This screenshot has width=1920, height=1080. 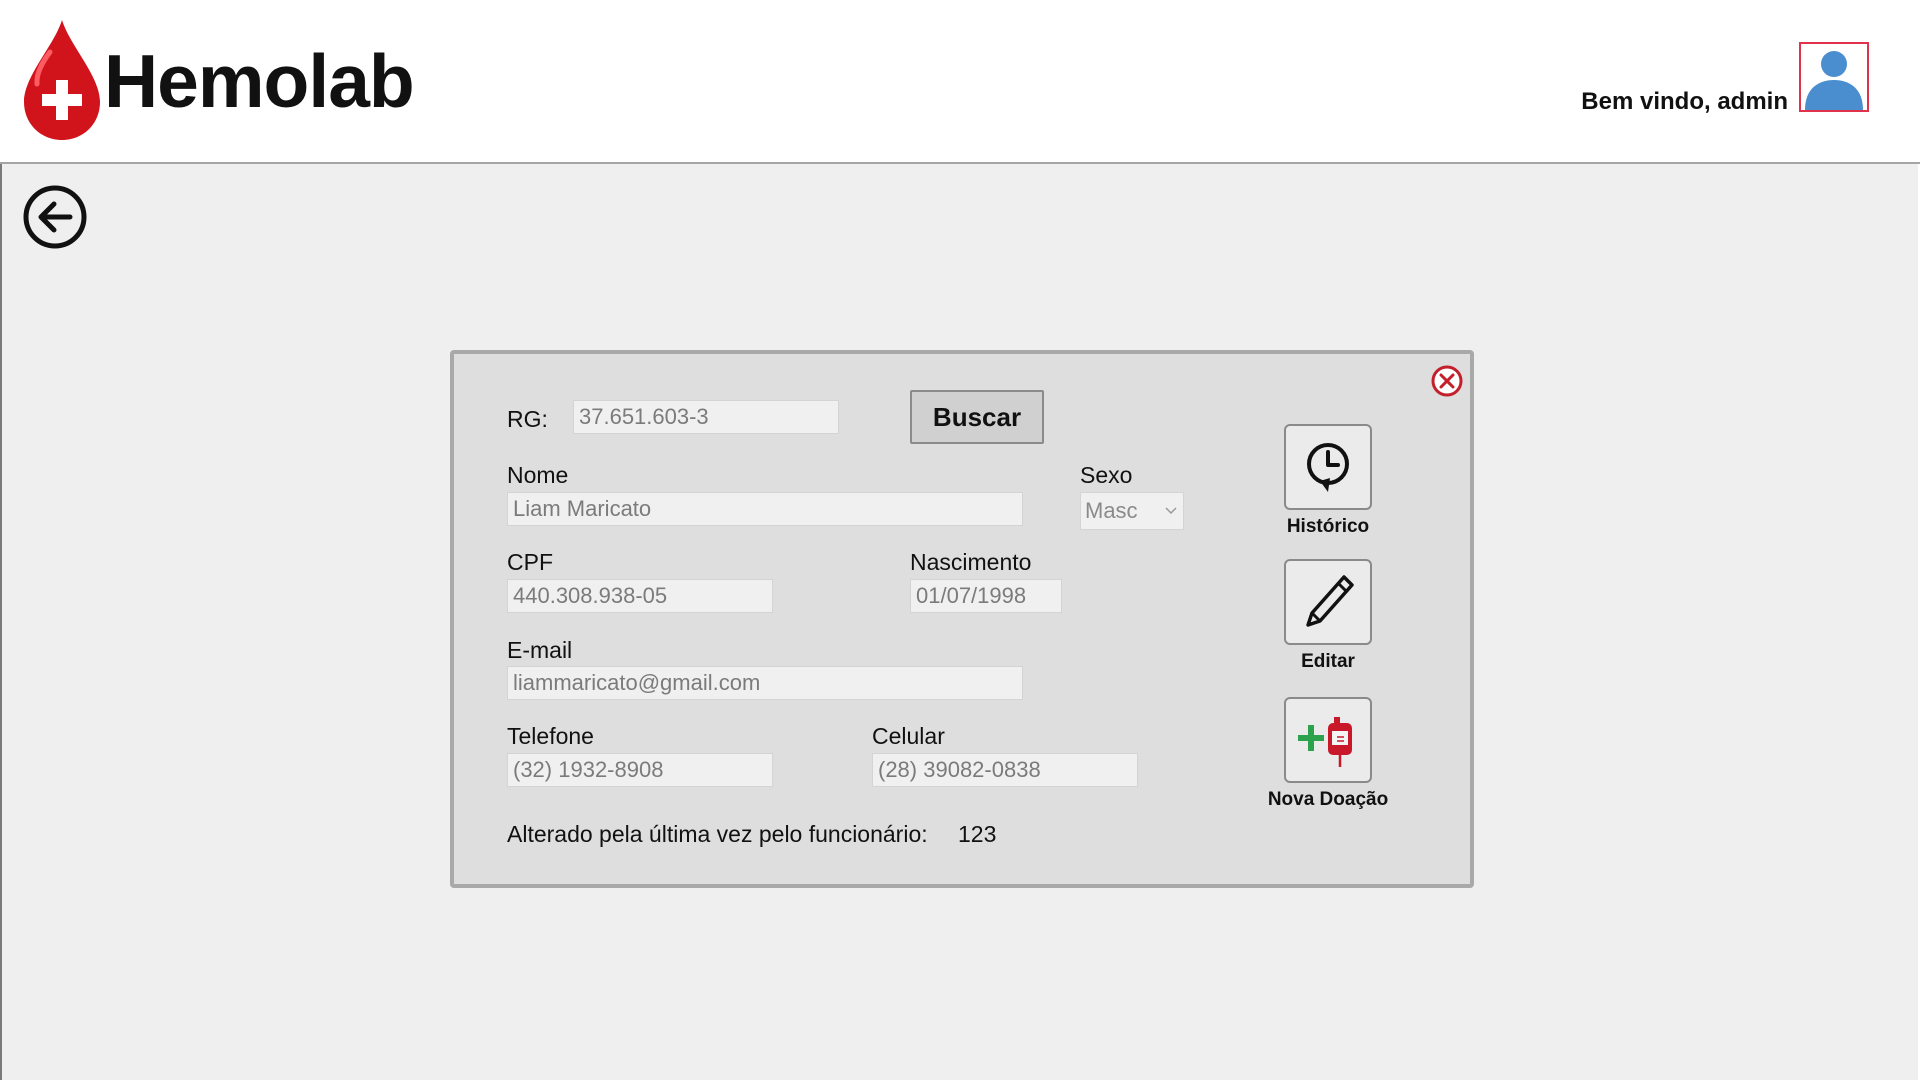 I want to click on birth-label: Nascimento, so click(x=971, y=562).